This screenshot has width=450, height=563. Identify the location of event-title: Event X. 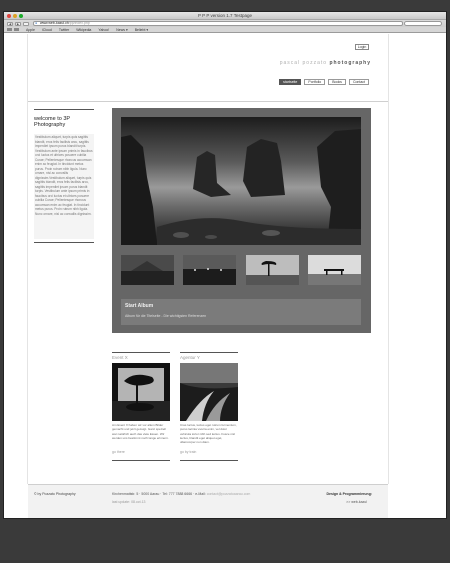
(120, 357).